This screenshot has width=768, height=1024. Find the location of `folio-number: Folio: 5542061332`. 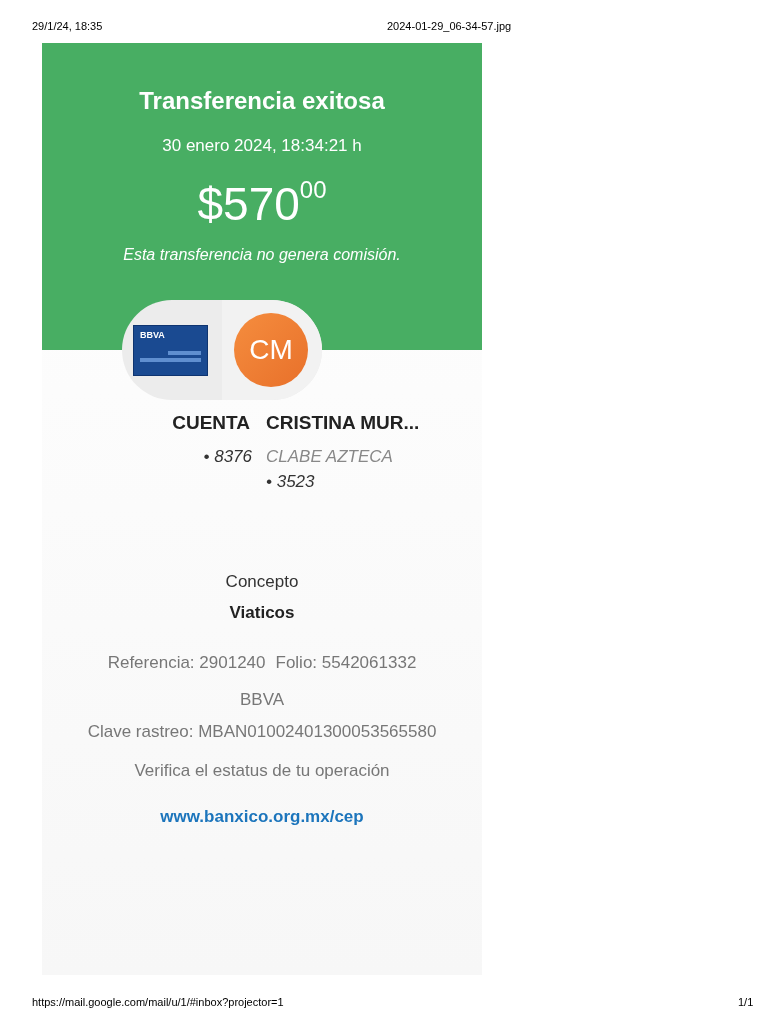

folio-number: Folio: 5542061332 is located at coordinates (346, 662).